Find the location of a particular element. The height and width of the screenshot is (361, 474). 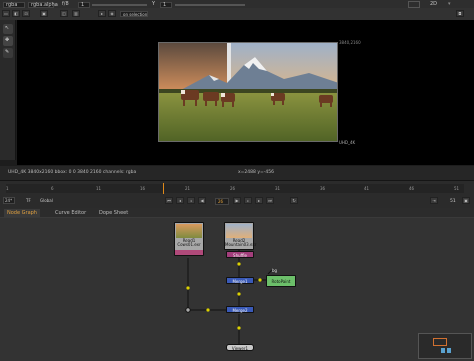

ellipsis-icon: ▾ is located at coordinates (449, 4).